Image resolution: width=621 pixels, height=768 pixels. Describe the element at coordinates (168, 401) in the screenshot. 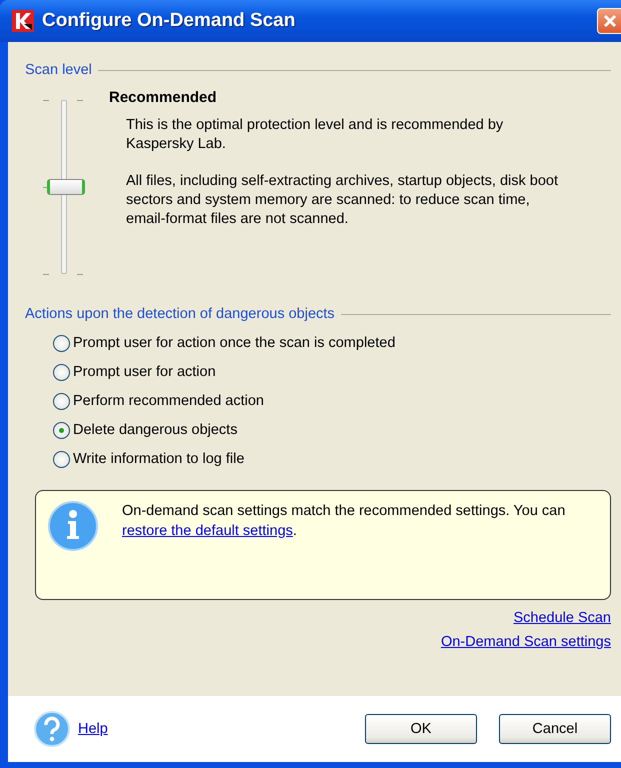

I see `radio-label: Perform recommended action` at that location.